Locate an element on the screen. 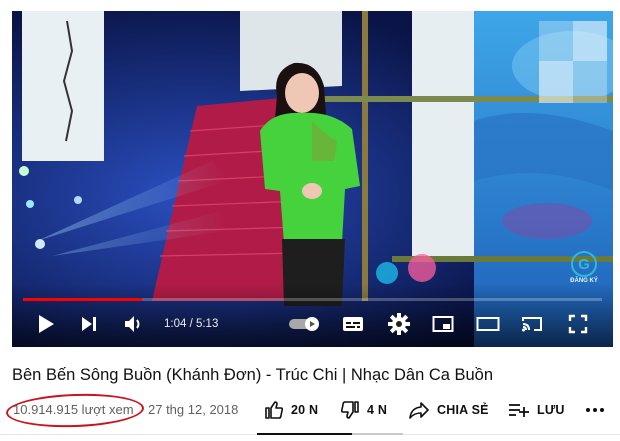  subtitles-icon is located at coordinates (353, 324).